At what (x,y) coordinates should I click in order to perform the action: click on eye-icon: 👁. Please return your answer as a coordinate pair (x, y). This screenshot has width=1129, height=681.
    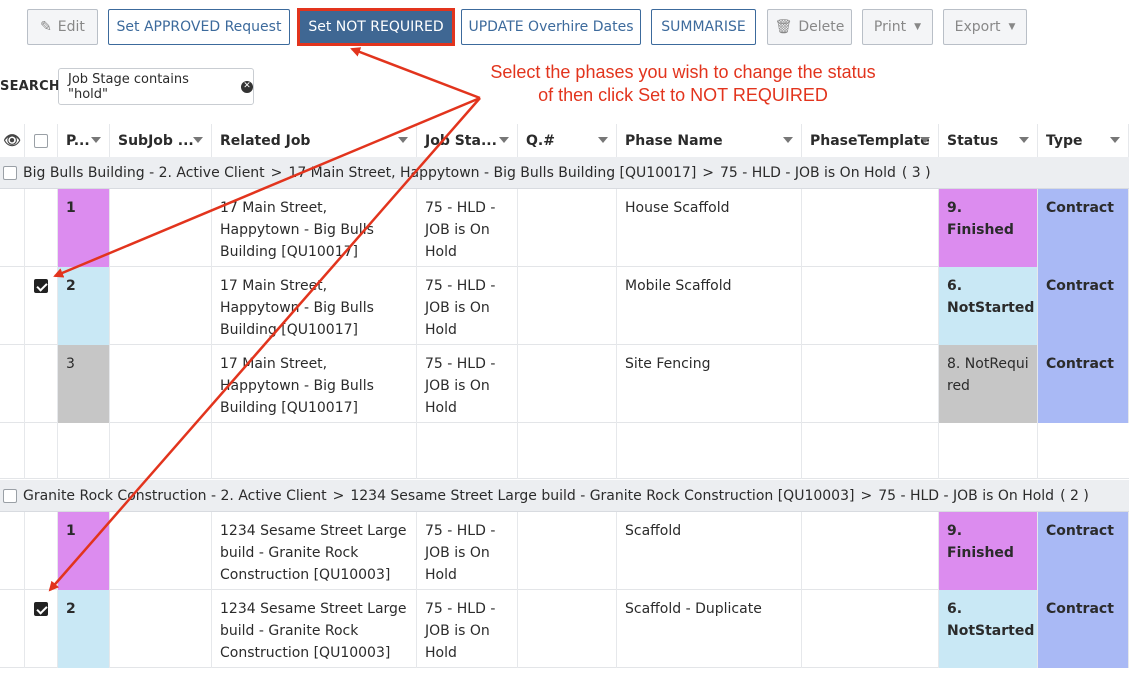
    Looking at the image, I should click on (12, 141).